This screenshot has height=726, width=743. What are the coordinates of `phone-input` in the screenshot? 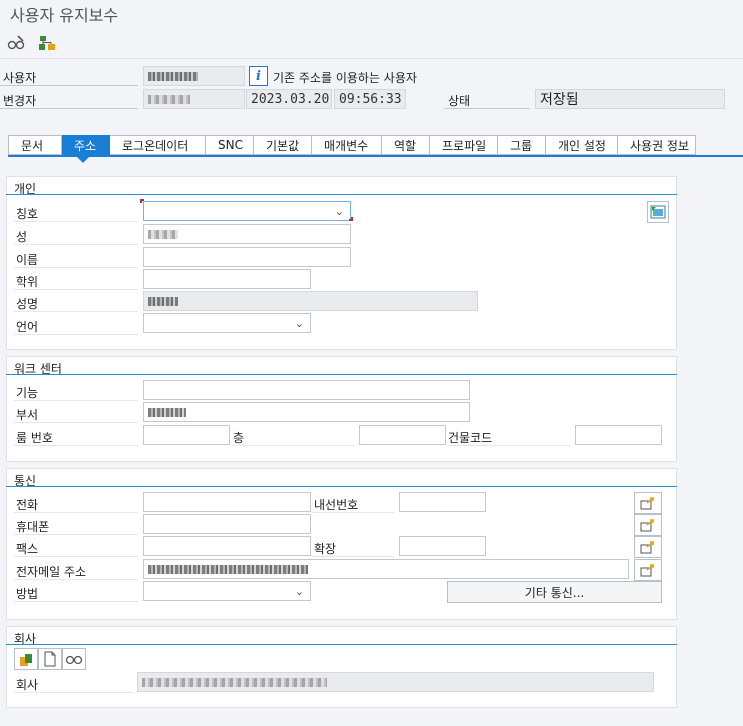 It's located at (227, 502).